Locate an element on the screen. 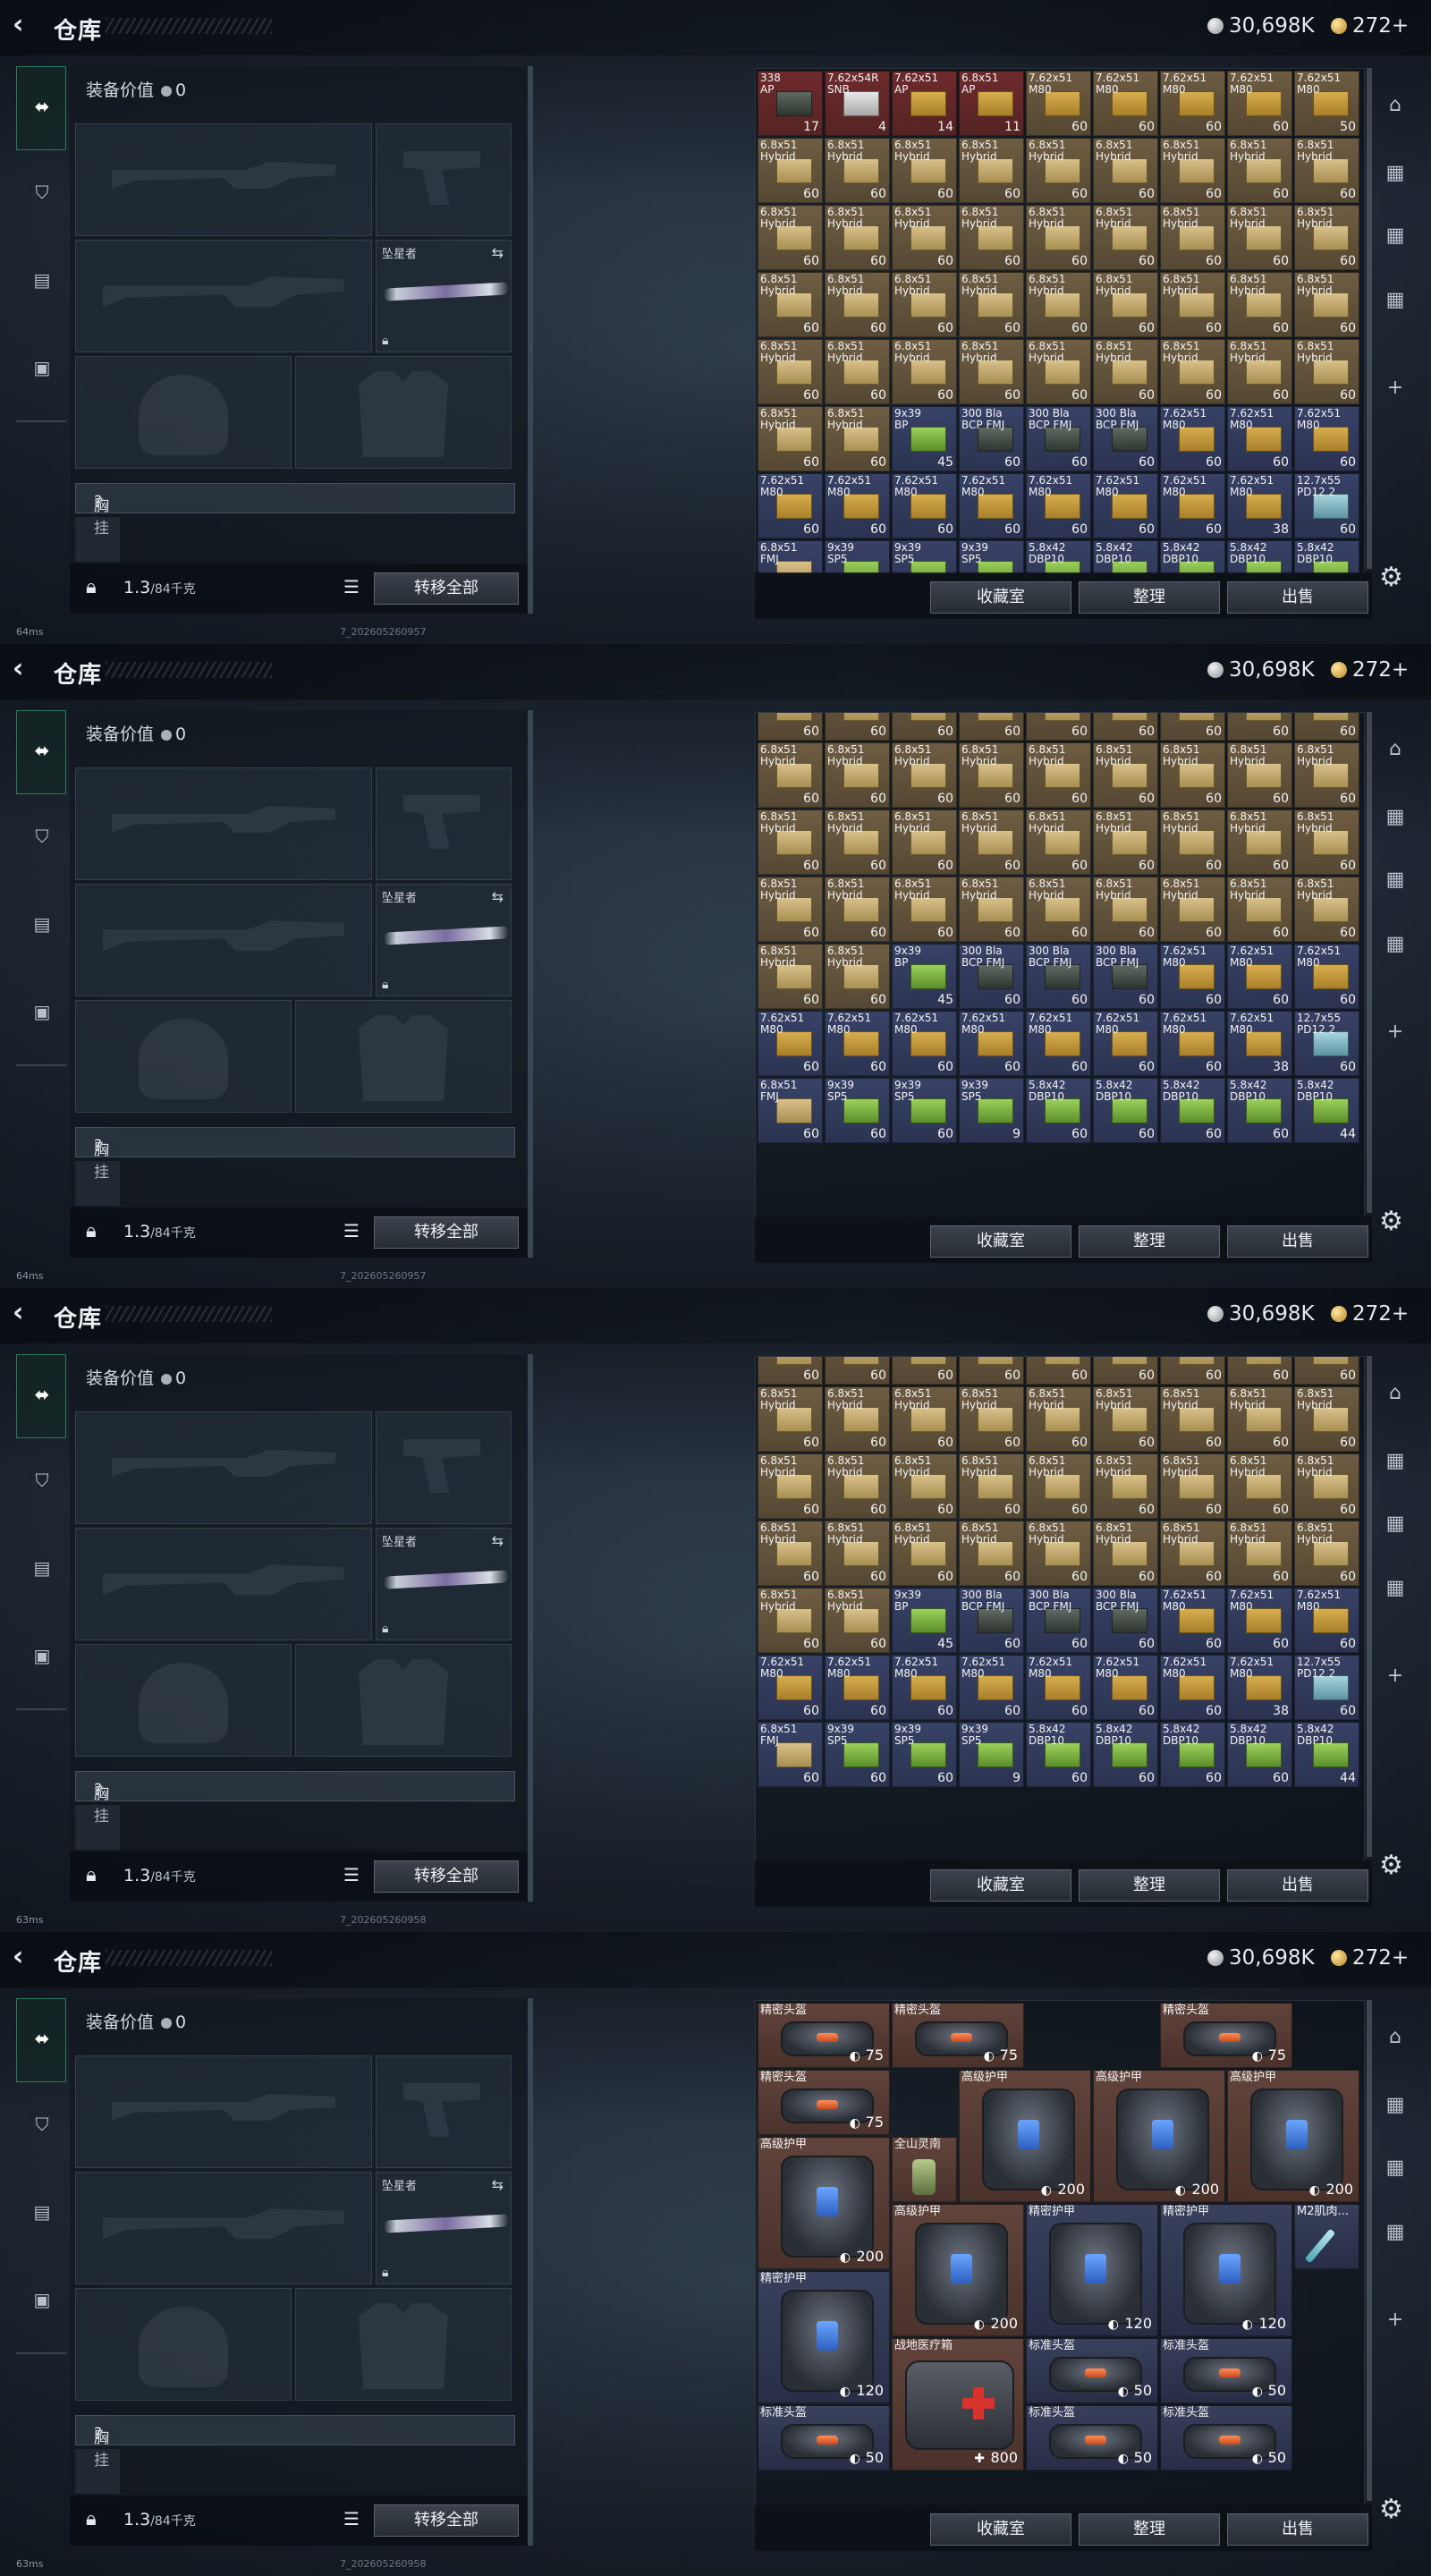 The width and height of the screenshot is (1431, 2576). chest-rig-slot: 胸挂 ? is located at coordinates (295, 1798).